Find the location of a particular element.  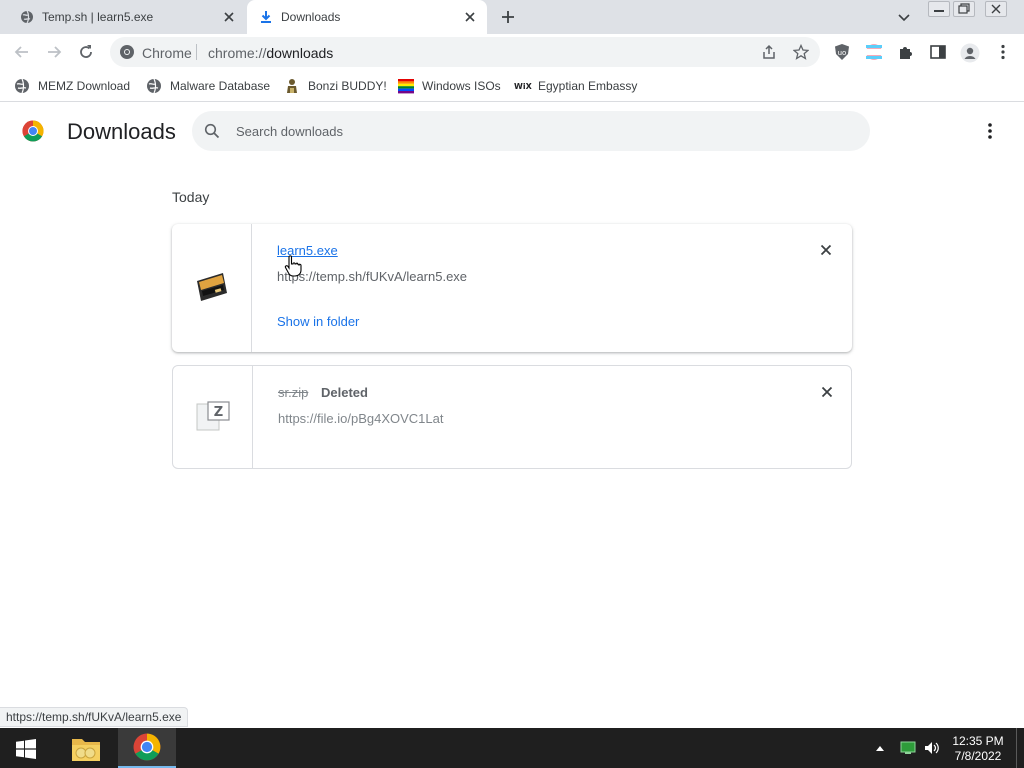

bookmark-windows-isos: Windows ISOs is located at coordinates (449, 86).